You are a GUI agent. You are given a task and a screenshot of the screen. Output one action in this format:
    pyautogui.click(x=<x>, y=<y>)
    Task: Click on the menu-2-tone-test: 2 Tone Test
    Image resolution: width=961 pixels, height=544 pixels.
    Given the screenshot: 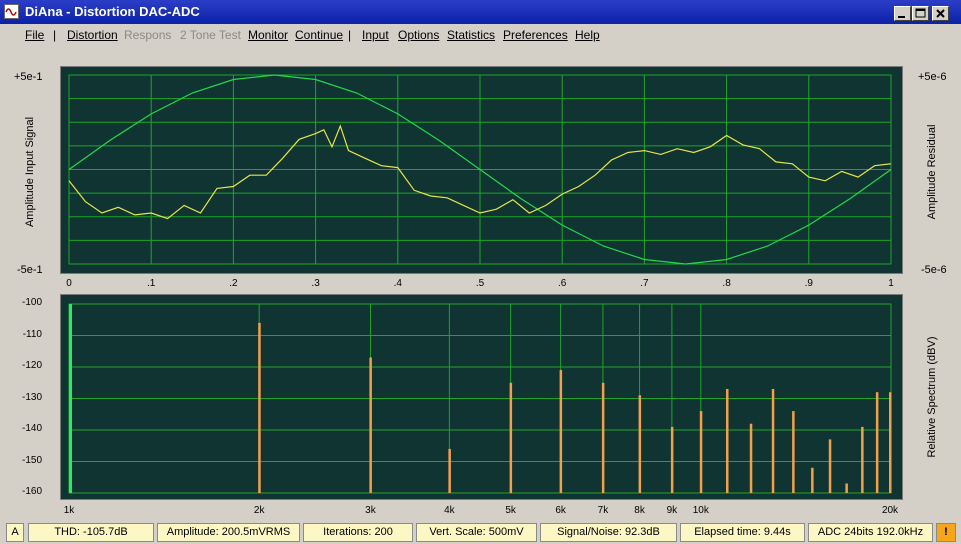 What is the action you would take?
    pyautogui.click(x=210, y=35)
    